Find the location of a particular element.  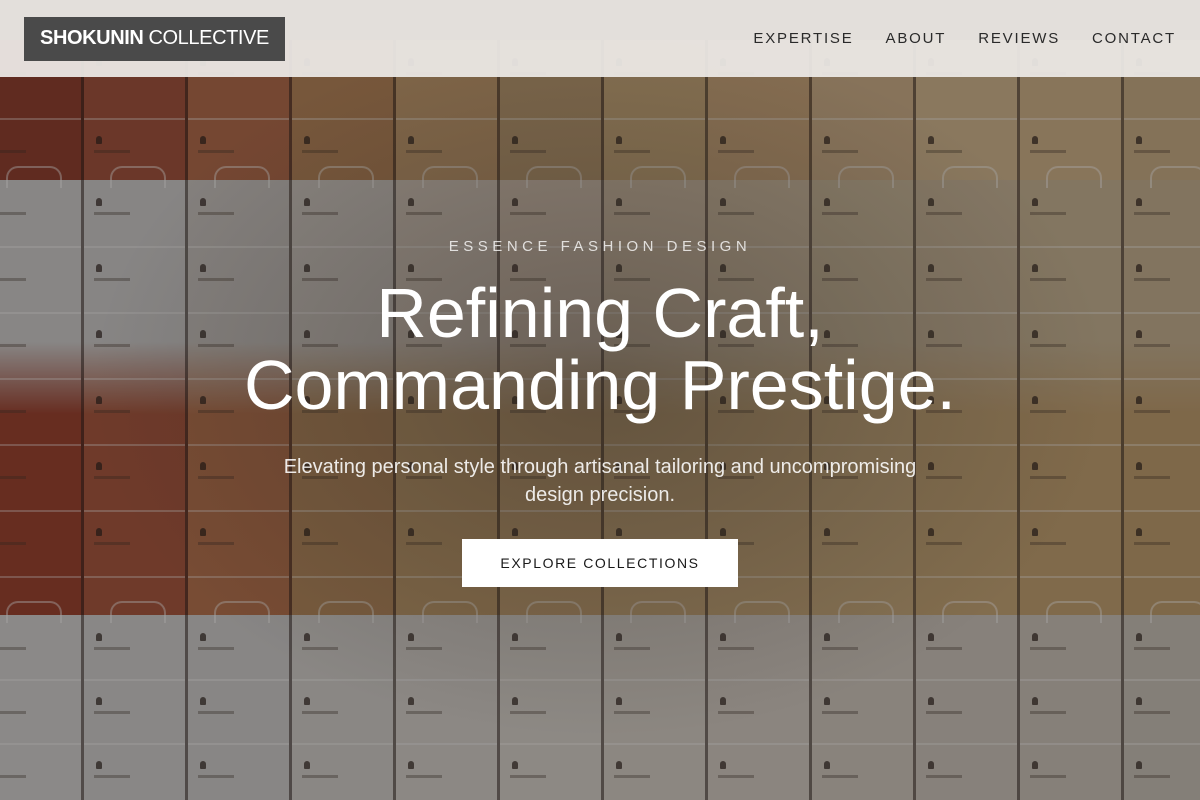

nav-link-expertise: EXPERTISE is located at coordinates (803, 38).